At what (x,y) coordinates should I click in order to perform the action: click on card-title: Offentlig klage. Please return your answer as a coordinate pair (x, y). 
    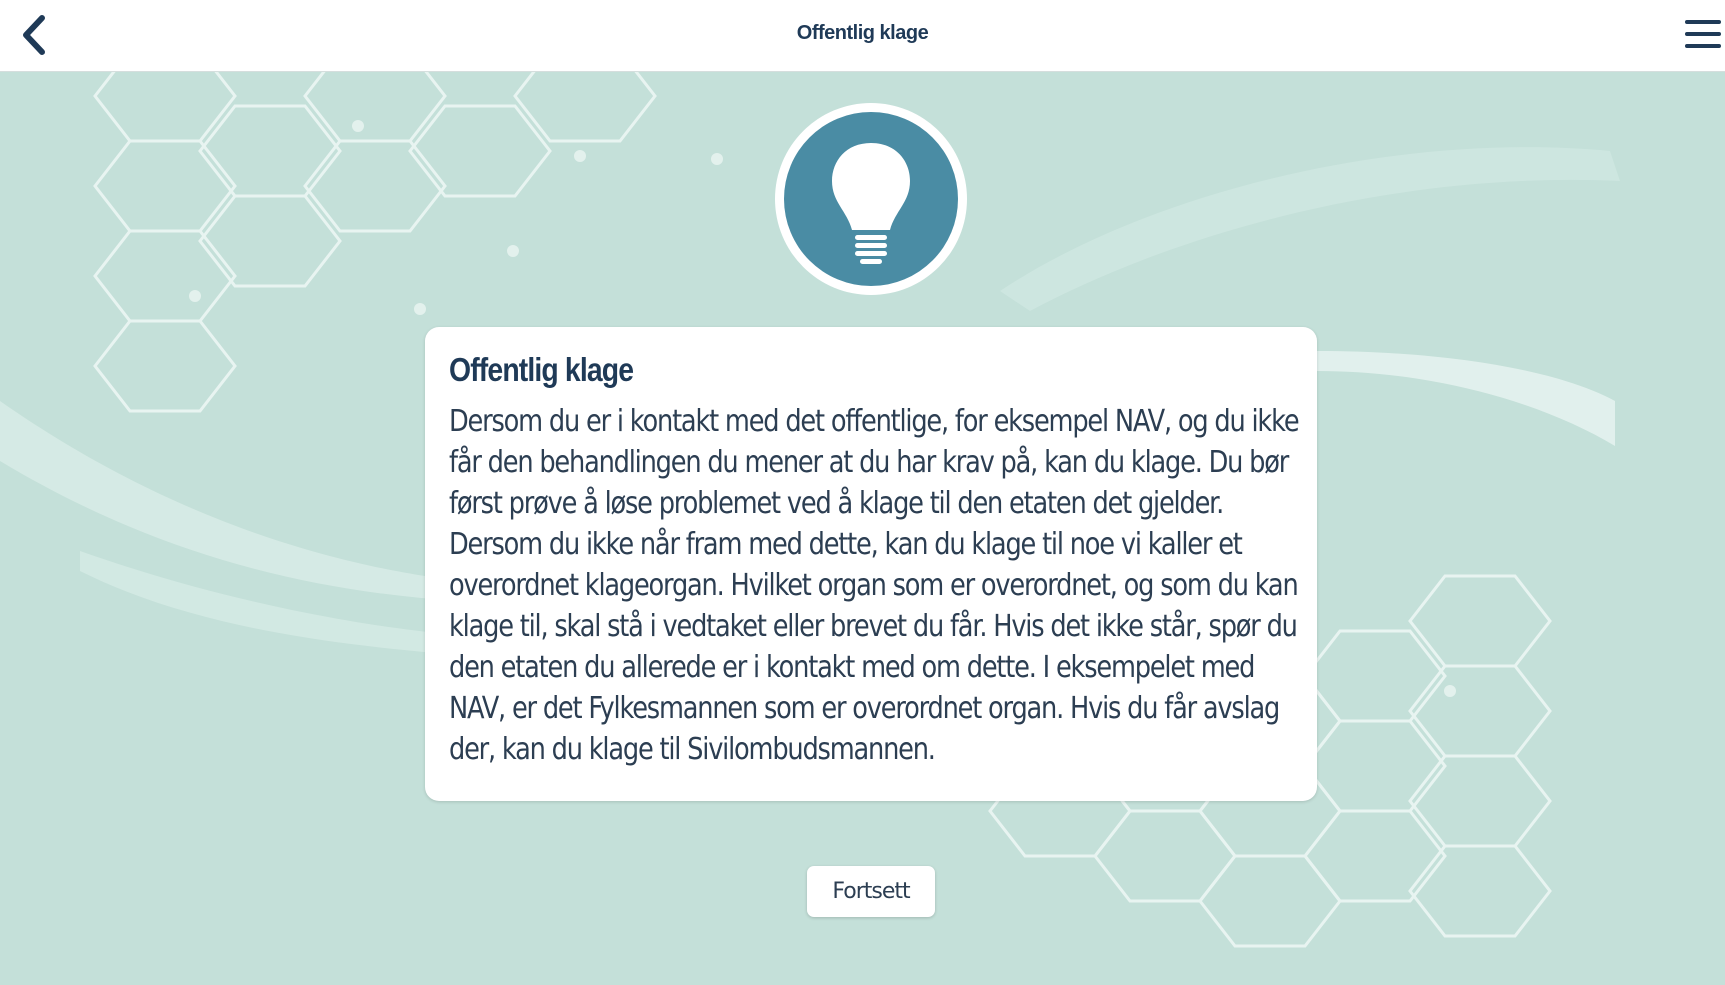
    Looking at the image, I should click on (541, 369).